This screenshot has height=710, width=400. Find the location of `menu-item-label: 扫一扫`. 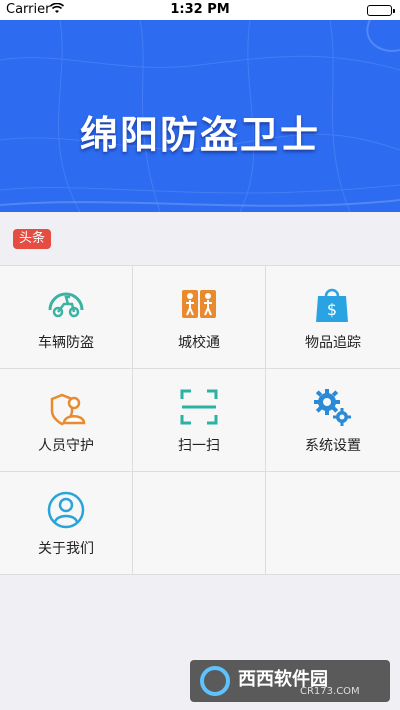

menu-item-label: 扫一扫 is located at coordinates (199, 446).